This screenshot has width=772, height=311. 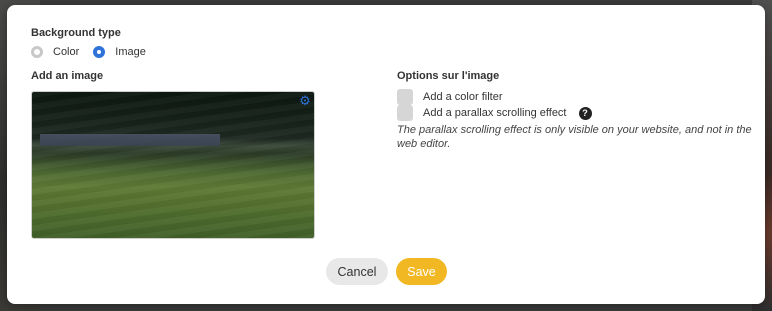 What do you see at coordinates (405, 113) in the screenshot?
I see `parallax-checkbox` at bounding box center [405, 113].